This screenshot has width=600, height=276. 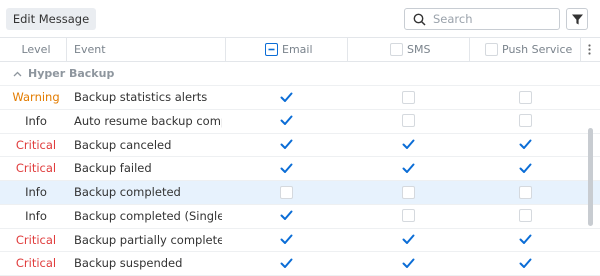 I want to click on event-cell: Backup failed, so click(x=113, y=168).